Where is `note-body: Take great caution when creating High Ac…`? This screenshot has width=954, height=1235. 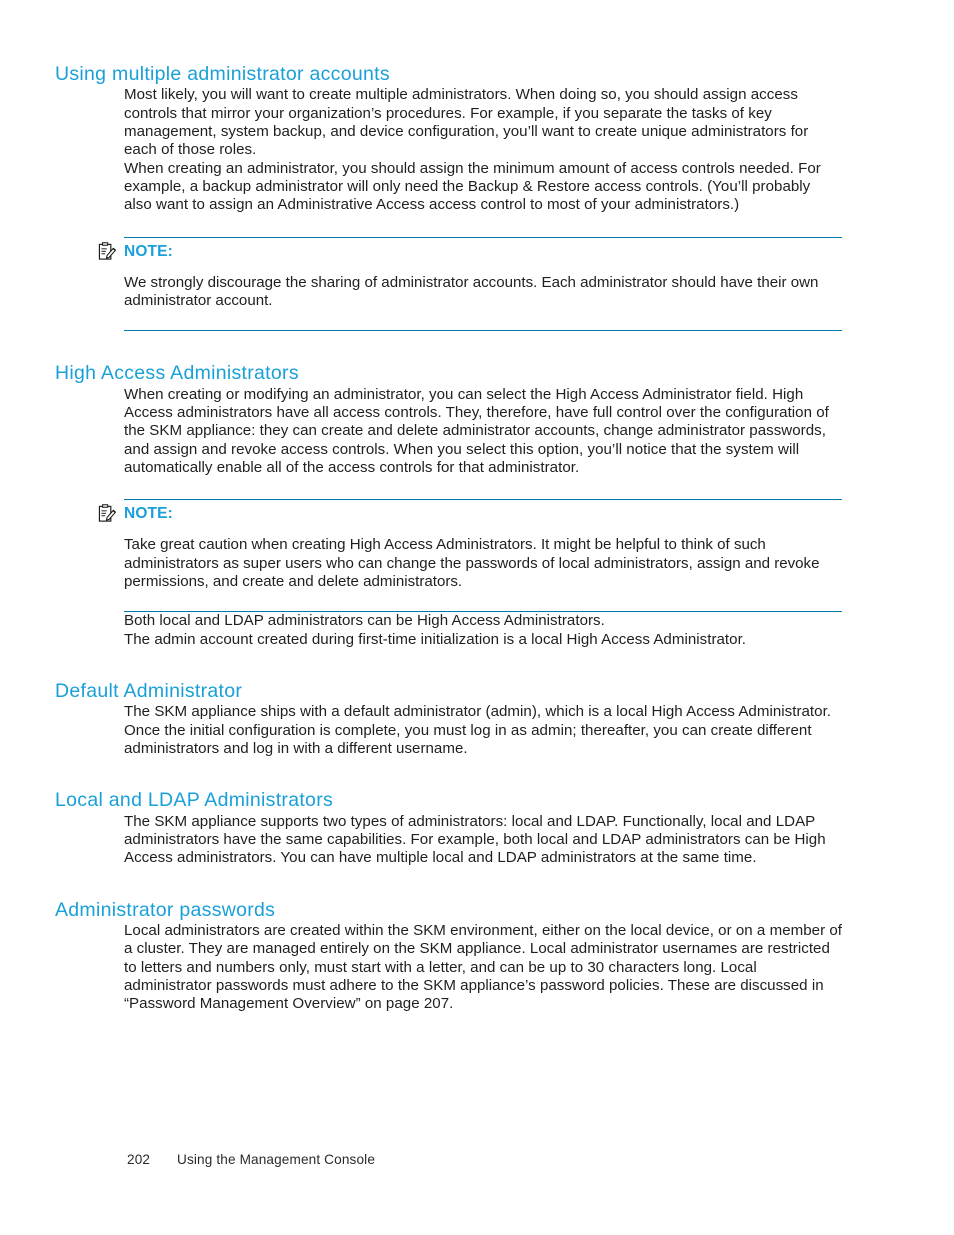 note-body: Take great caution when creating High Ac… is located at coordinates (477, 563).